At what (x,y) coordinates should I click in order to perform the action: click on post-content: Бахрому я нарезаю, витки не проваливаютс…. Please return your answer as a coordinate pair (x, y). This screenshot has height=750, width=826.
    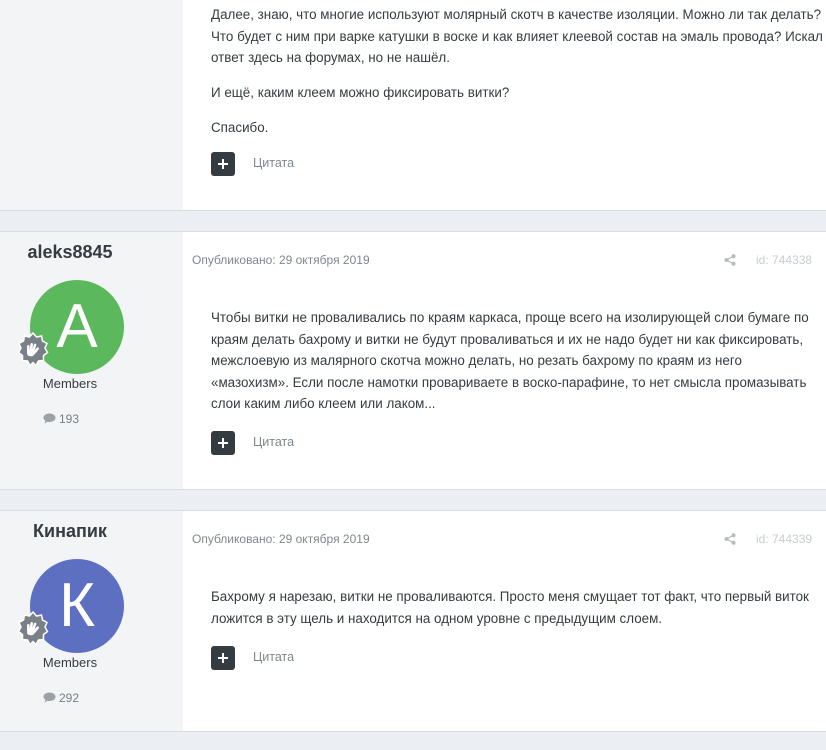
    Looking at the image, I should click on (517, 614).